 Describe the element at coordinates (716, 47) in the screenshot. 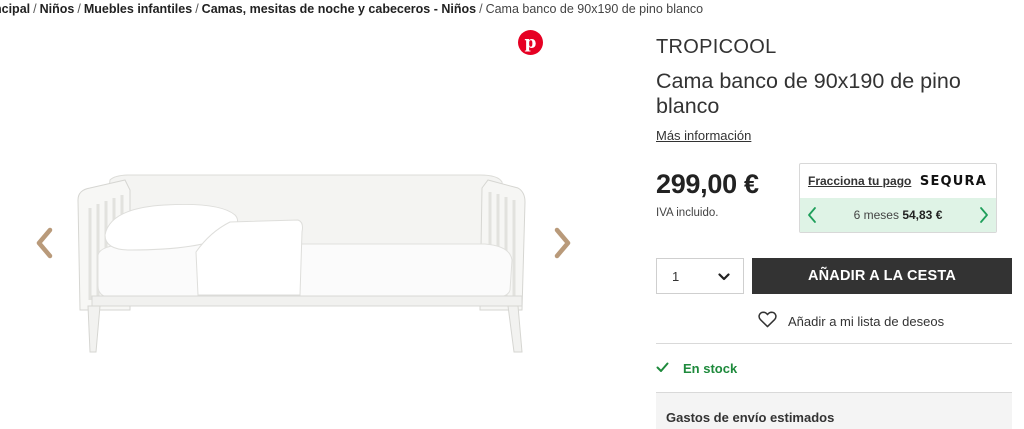

I see `brand-name: TROPICOOL` at that location.